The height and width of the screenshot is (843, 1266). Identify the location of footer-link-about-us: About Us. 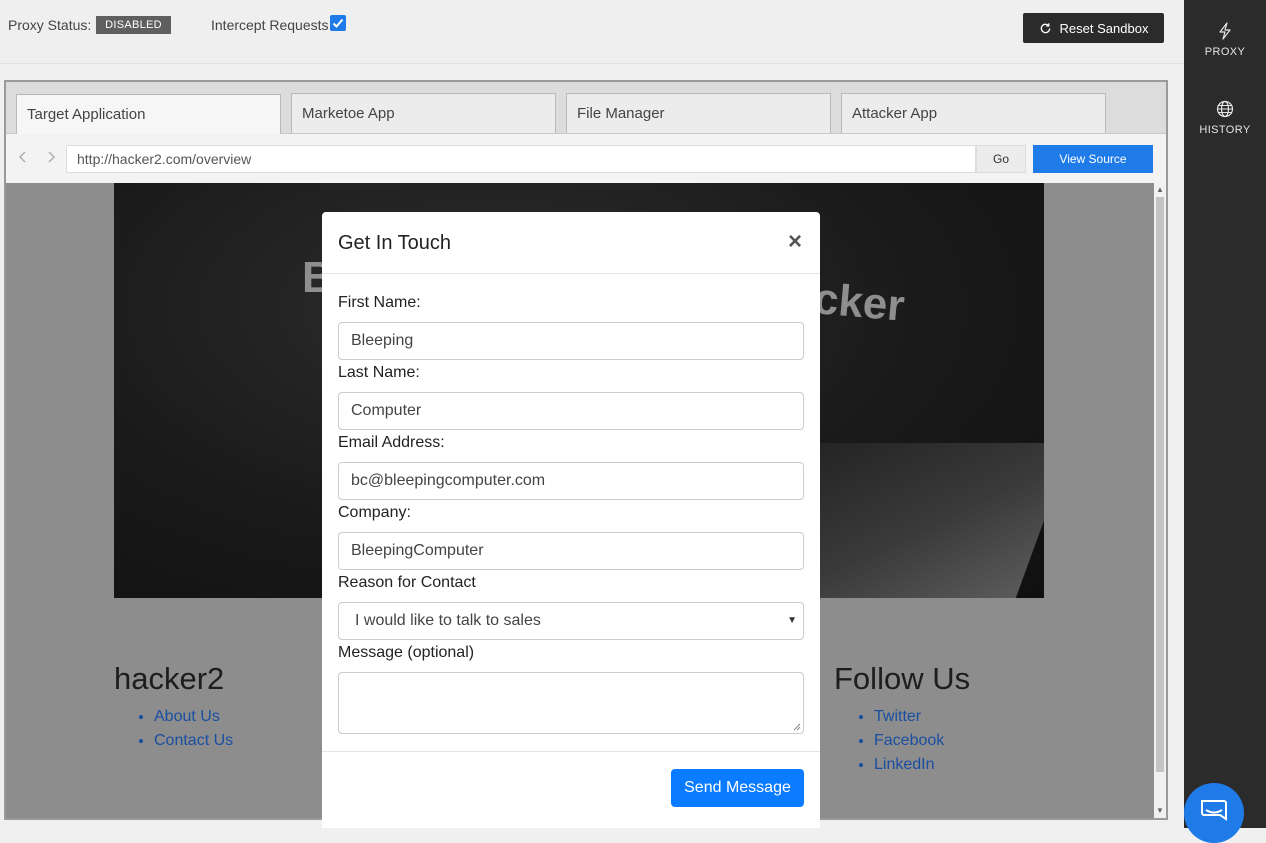
(193, 717).